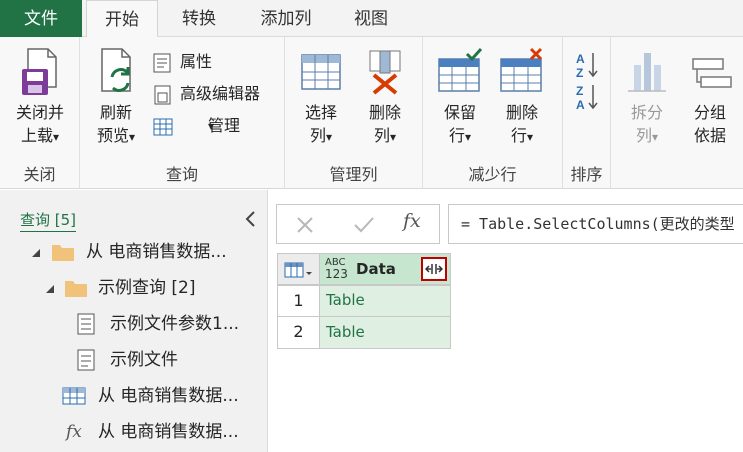 The height and width of the screenshot is (452, 743). I want to click on group-sort: A Z Z A 排序, so click(587, 113).